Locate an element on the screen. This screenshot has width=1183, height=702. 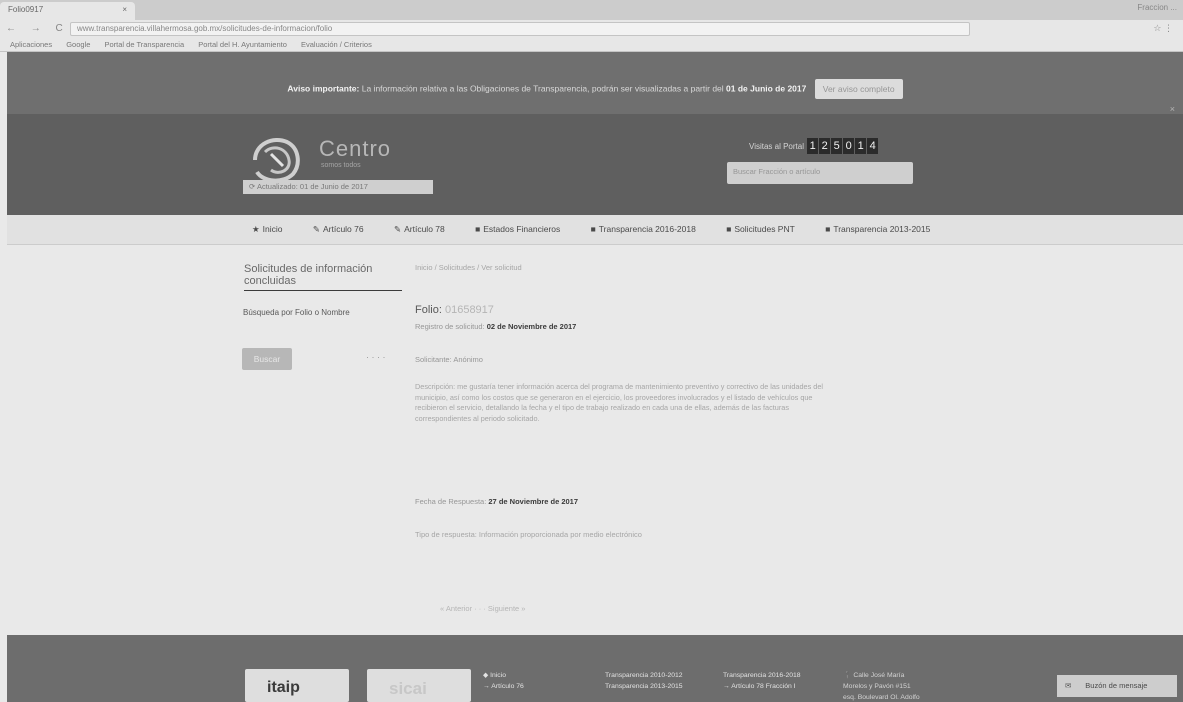
mail-icon: ✉ is located at coordinates (1068, 685).